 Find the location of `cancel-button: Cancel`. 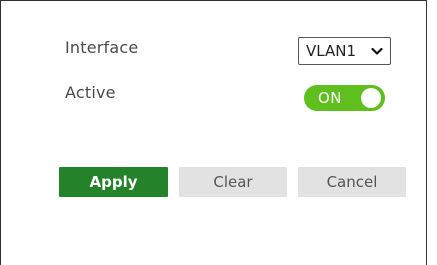

cancel-button: Cancel is located at coordinates (352, 182).